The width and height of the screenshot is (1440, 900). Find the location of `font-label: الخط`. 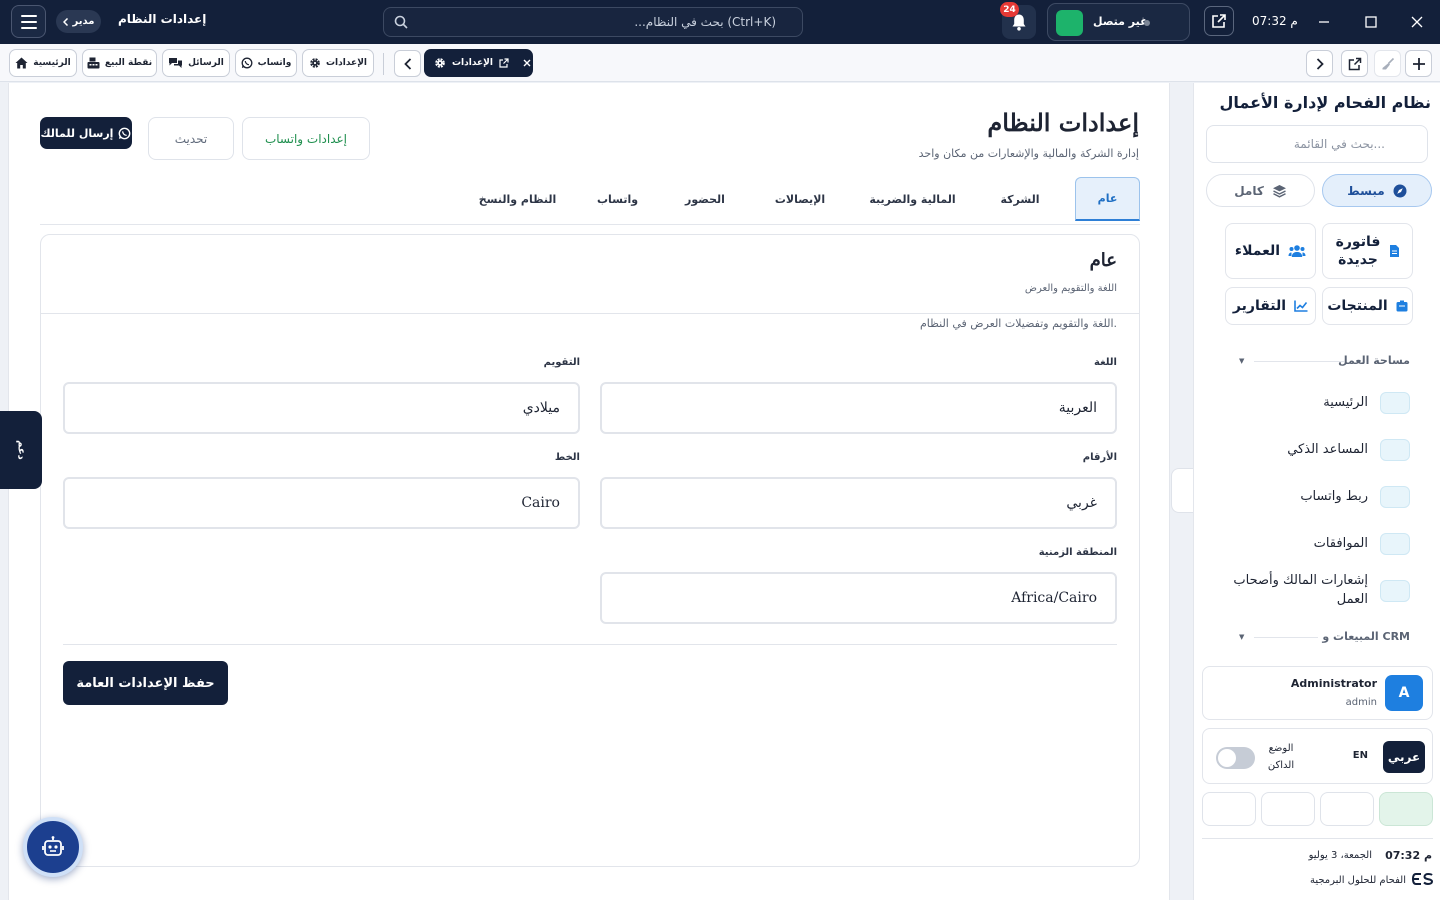

font-label: الخط is located at coordinates (567, 457).